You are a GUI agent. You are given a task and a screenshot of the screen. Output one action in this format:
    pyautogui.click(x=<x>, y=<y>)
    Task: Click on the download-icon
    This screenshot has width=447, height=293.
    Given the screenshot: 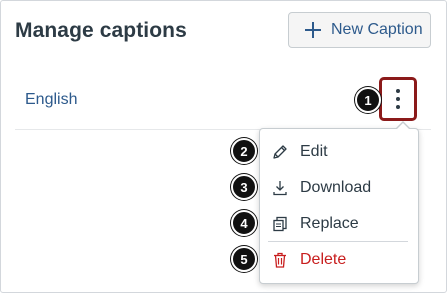 What is the action you would take?
    pyautogui.click(x=280, y=188)
    